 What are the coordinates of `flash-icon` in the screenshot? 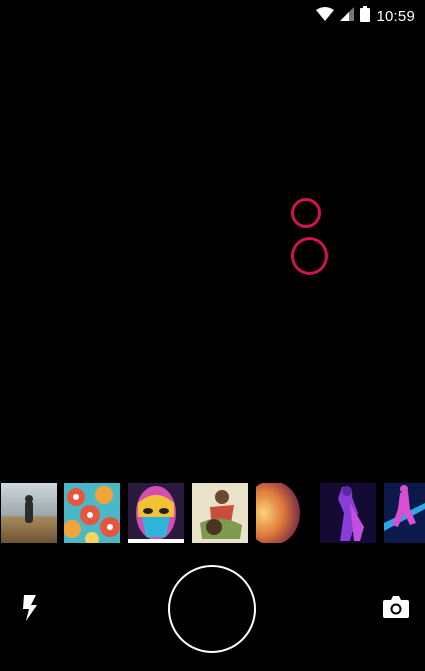 It's located at (30, 610).